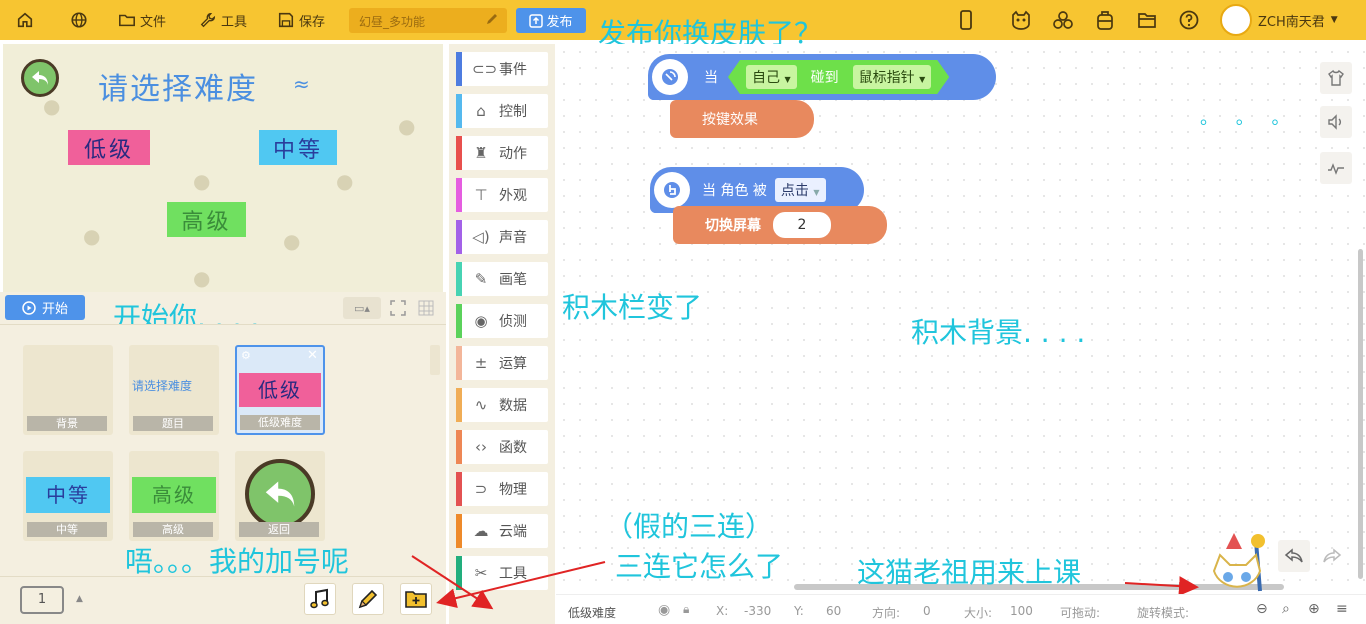 The width and height of the screenshot is (1366, 624). Describe the element at coordinates (1334, 20) in the screenshot. I see `chevron-down-icon: ▼` at that location.